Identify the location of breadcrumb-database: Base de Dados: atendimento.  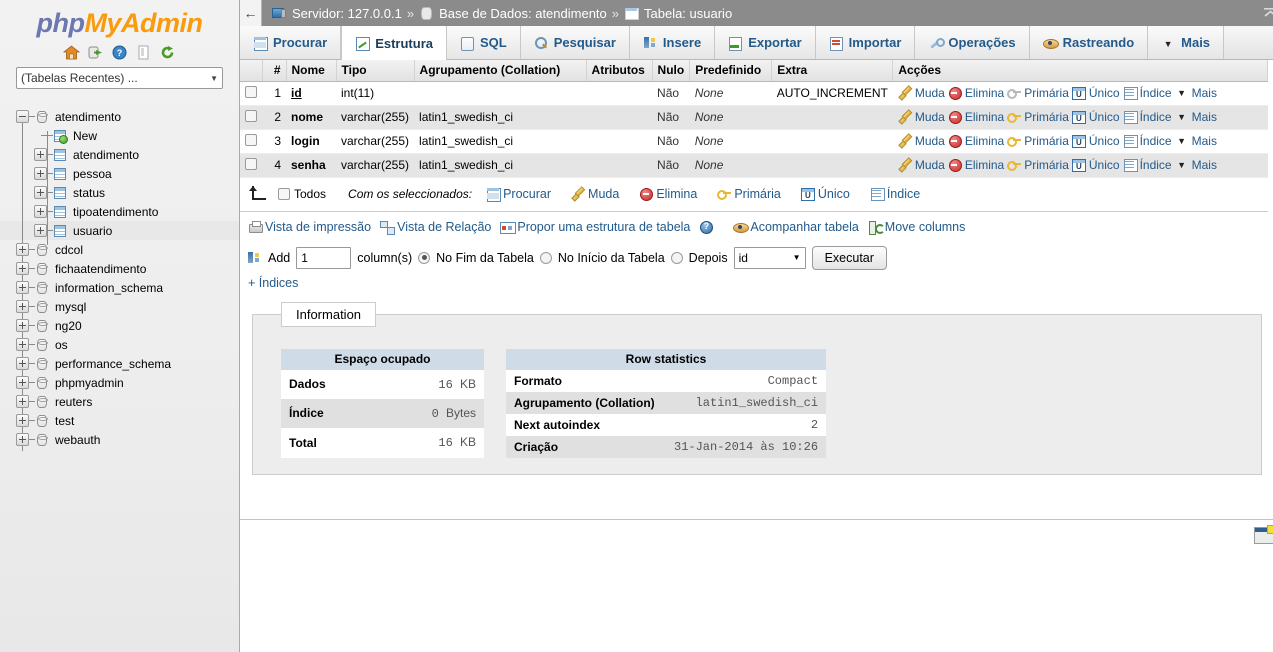
(523, 13).